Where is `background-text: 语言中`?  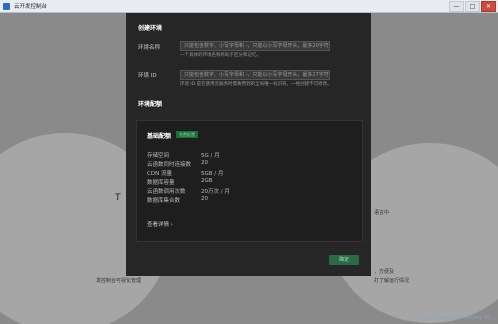 background-text: 语言中 is located at coordinates (382, 213).